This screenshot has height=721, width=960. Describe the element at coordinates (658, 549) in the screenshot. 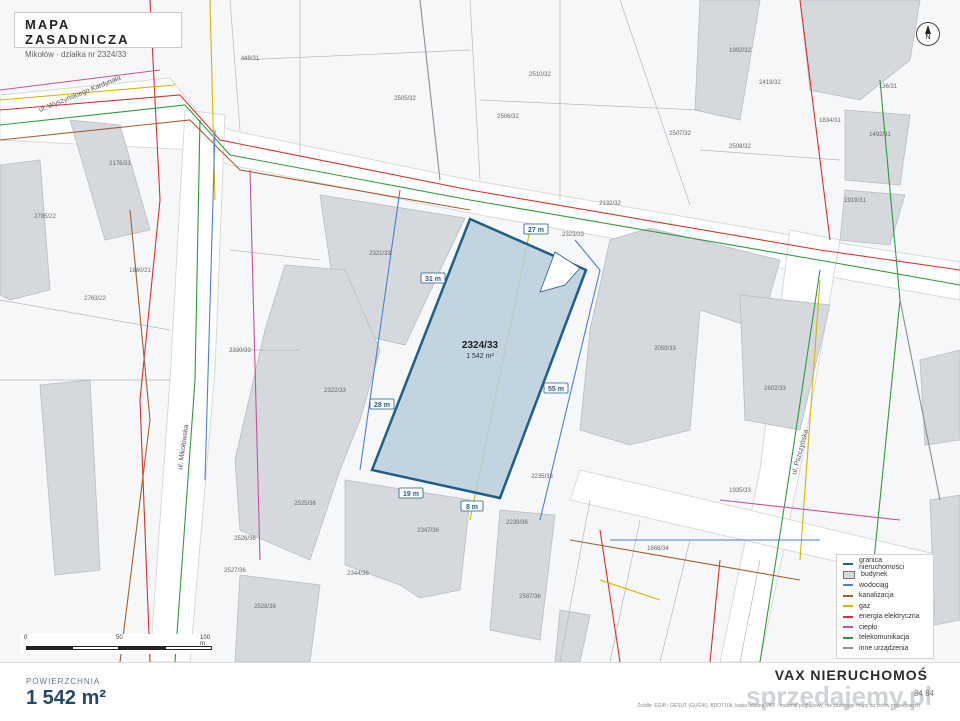

I see `parcel-number: 1668/34` at that location.